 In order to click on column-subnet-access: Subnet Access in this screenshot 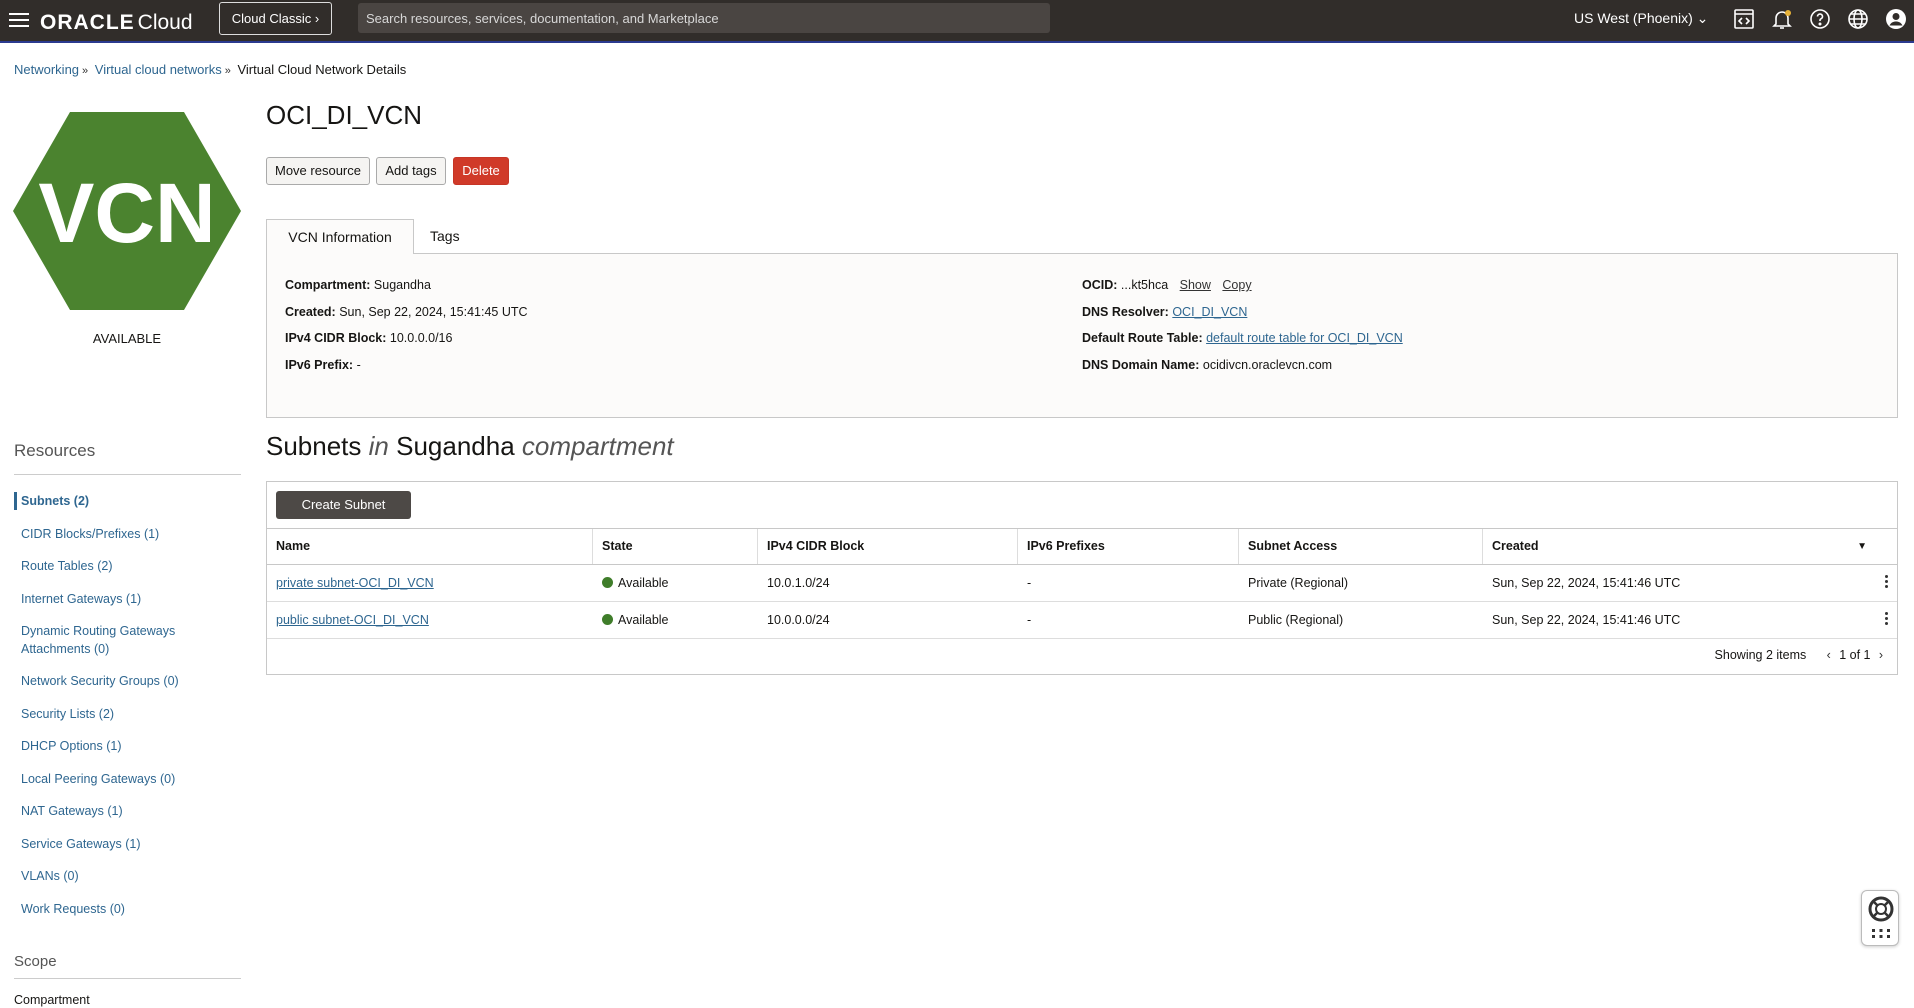, I will do `click(1361, 546)`.